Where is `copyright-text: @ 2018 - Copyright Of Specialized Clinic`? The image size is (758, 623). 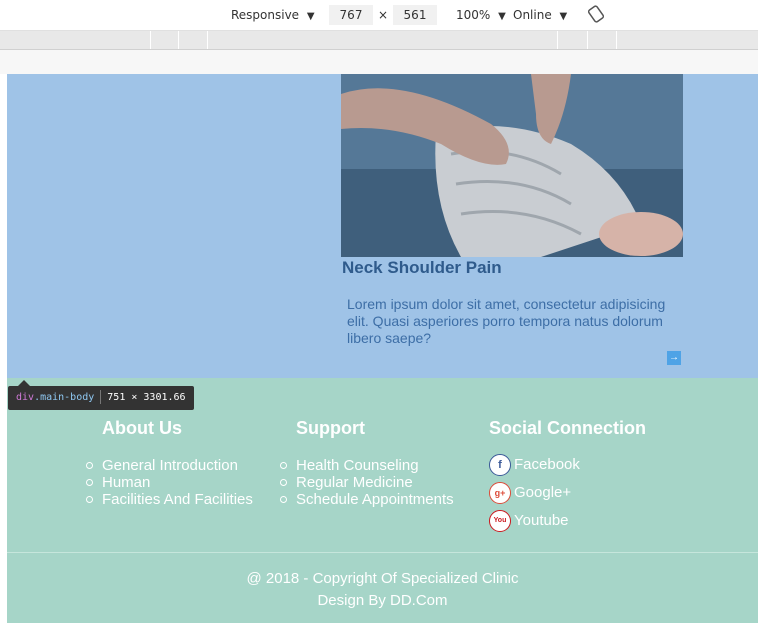
copyright-text: @ 2018 - Copyright Of Specialized Clinic is located at coordinates (382, 578).